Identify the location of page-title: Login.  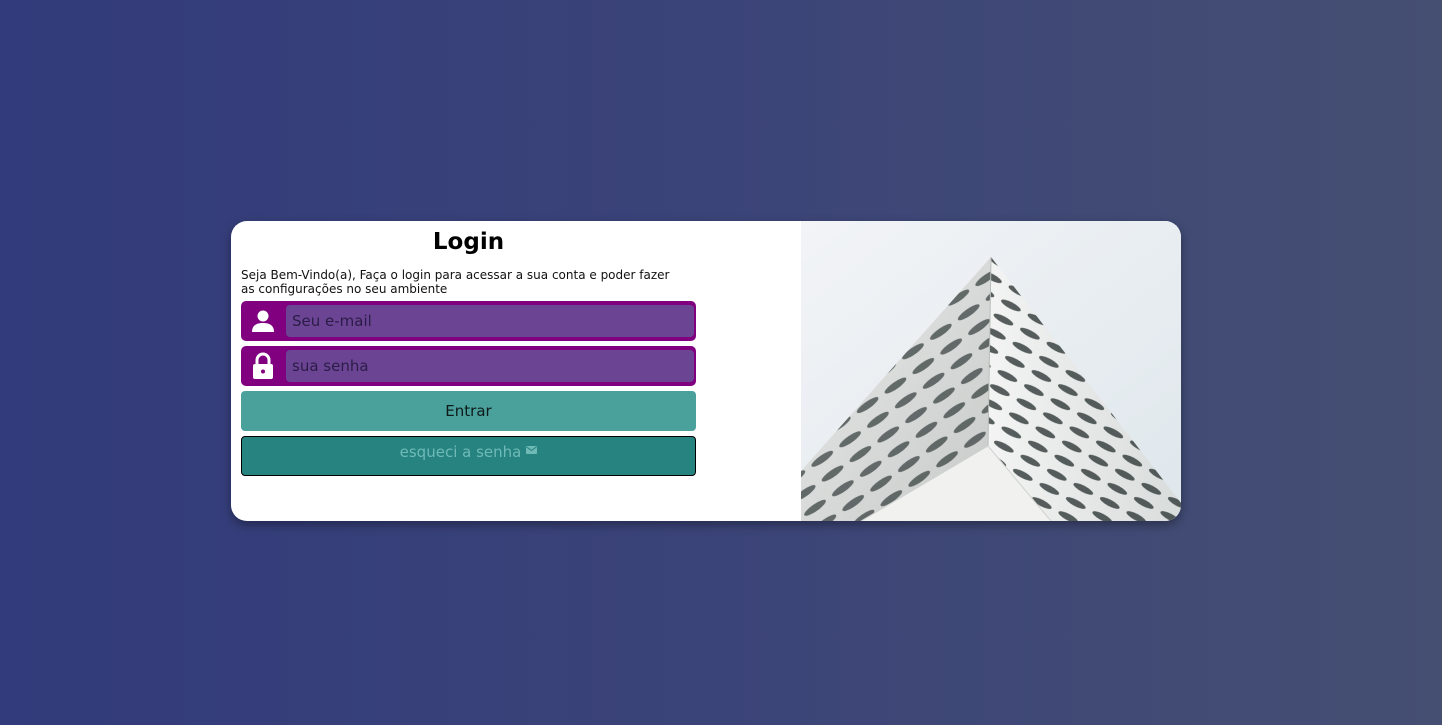
(468, 242).